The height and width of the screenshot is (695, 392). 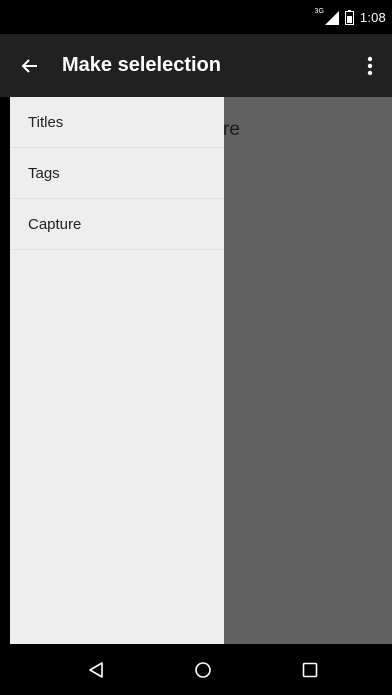 I want to click on app-toolbar: Make selelection, so click(x=196, y=65).